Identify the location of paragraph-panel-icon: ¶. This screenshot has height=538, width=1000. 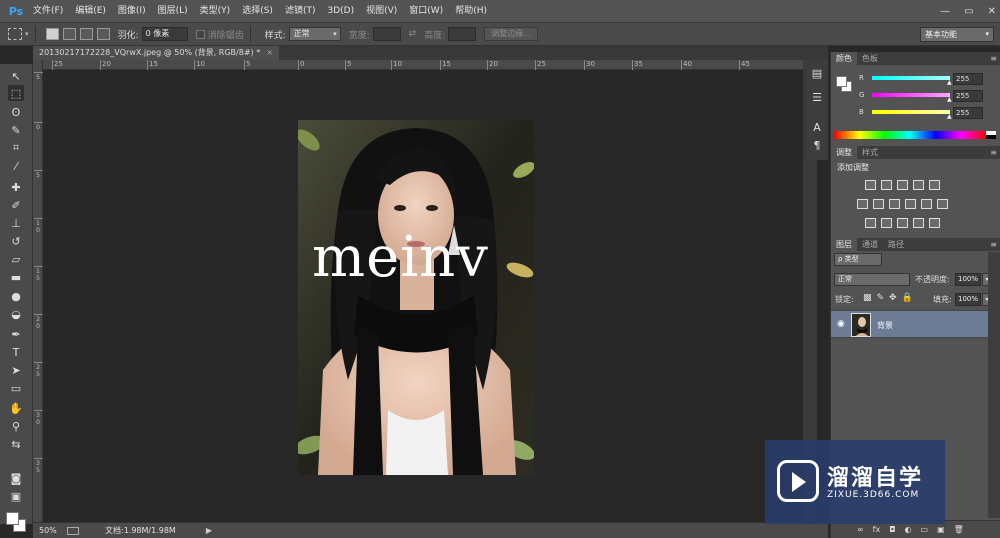
(817, 145).